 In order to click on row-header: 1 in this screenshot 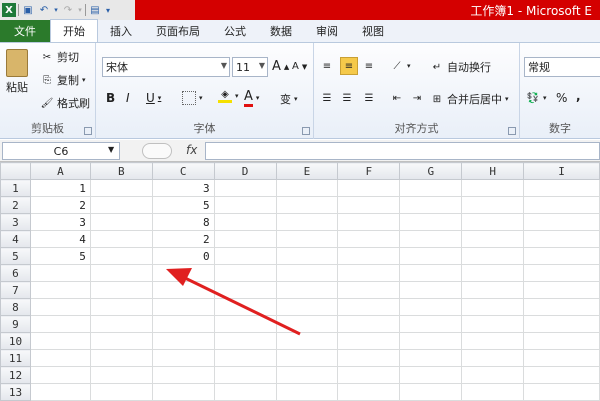, I will do `click(15, 188)`.